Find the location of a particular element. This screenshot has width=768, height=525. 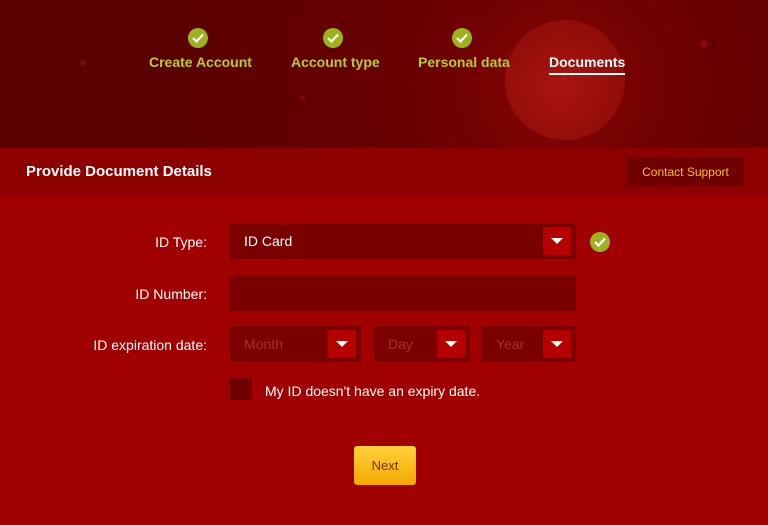

day-placeholder: Day is located at coordinates (400, 344).